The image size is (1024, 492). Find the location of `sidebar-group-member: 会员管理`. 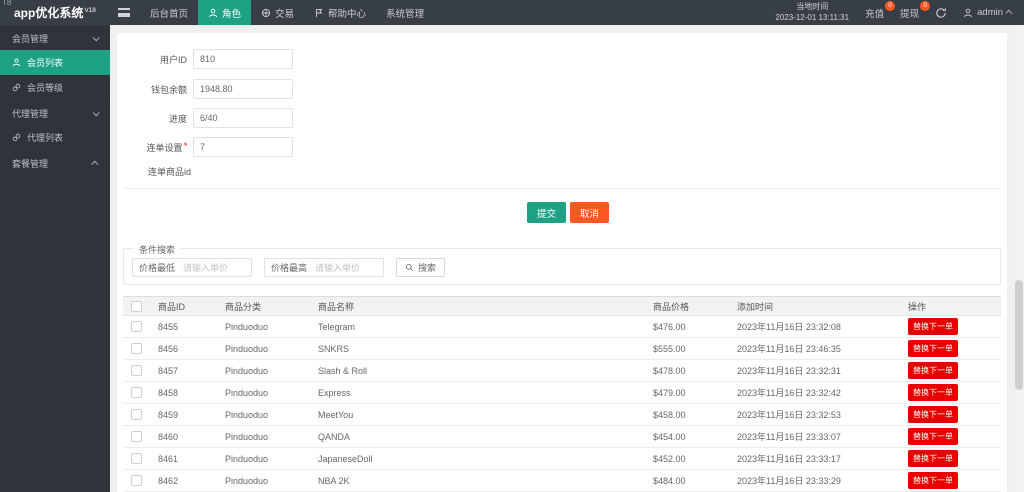

sidebar-group-member: 会员管理 is located at coordinates (55, 37).